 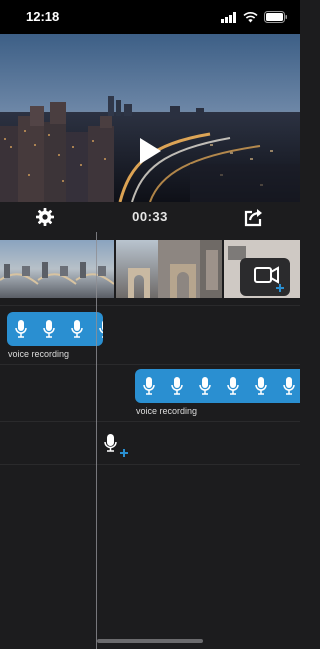 I want to click on thumbnail-arch, so click(x=169, y=269).